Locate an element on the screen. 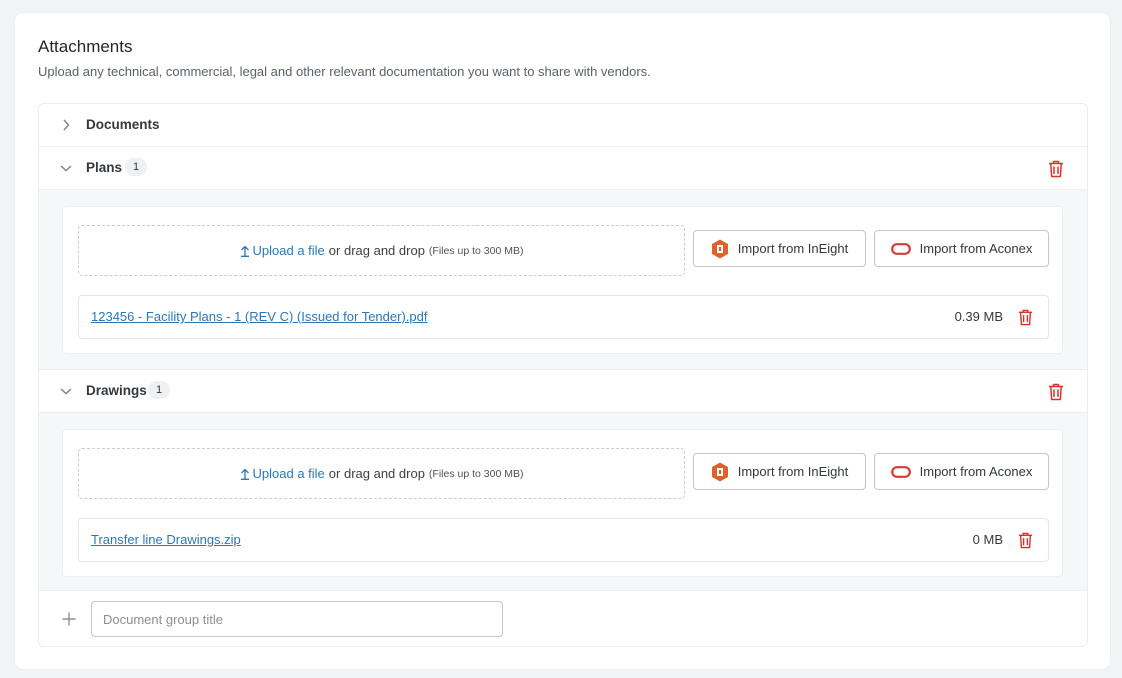 Image resolution: width=1122 pixels, height=678 pixels. plans-import-ineight-button: Import from InEight is located at coordinates (779, 248).